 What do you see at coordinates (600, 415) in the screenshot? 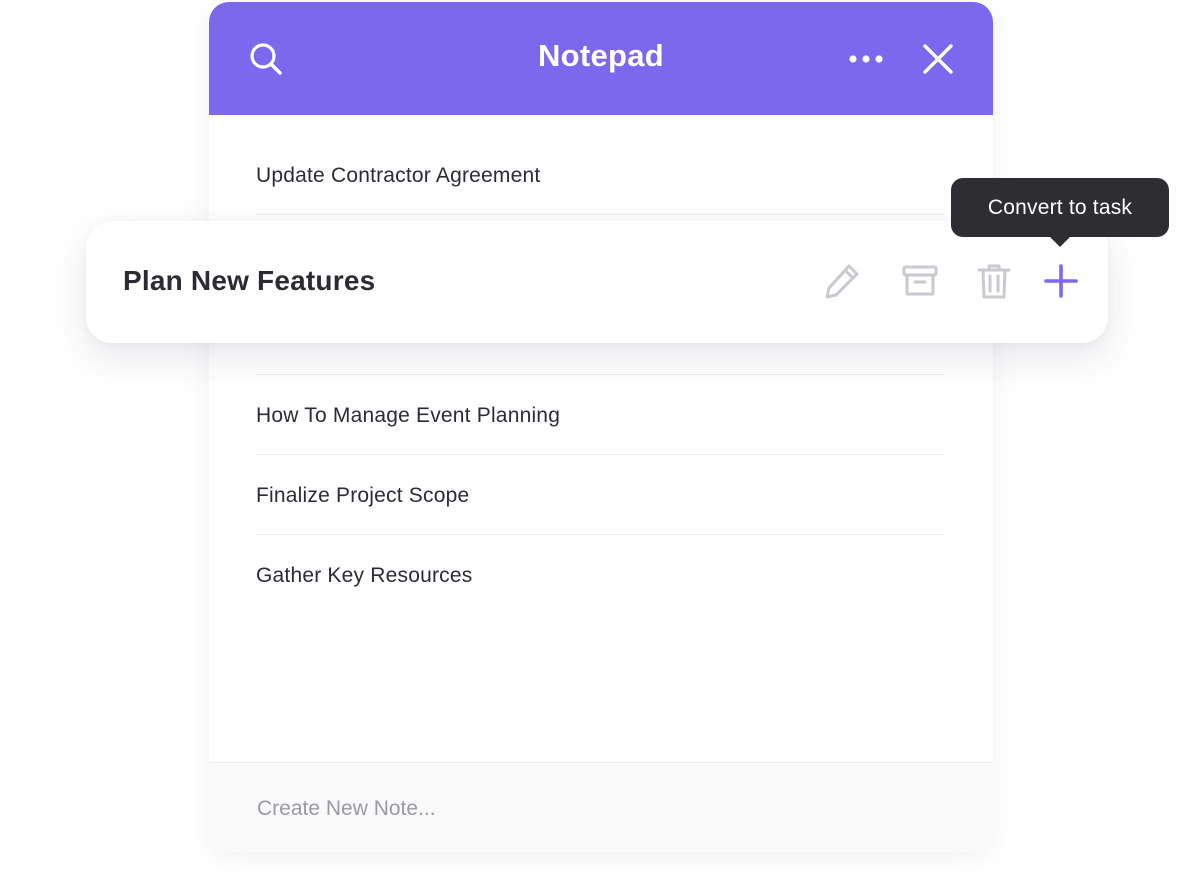
I see `note-item: How To Manage Event Planning` at bounding box center [600, 415].